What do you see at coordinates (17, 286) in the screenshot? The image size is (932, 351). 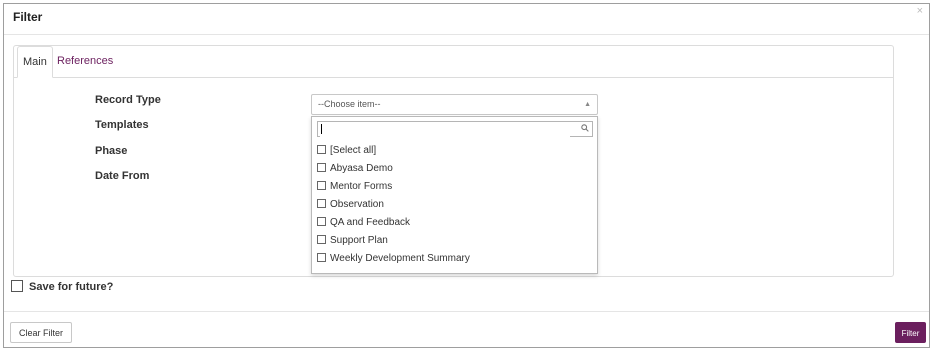 I see `save-checkbox` at bounding box center [17, 286].